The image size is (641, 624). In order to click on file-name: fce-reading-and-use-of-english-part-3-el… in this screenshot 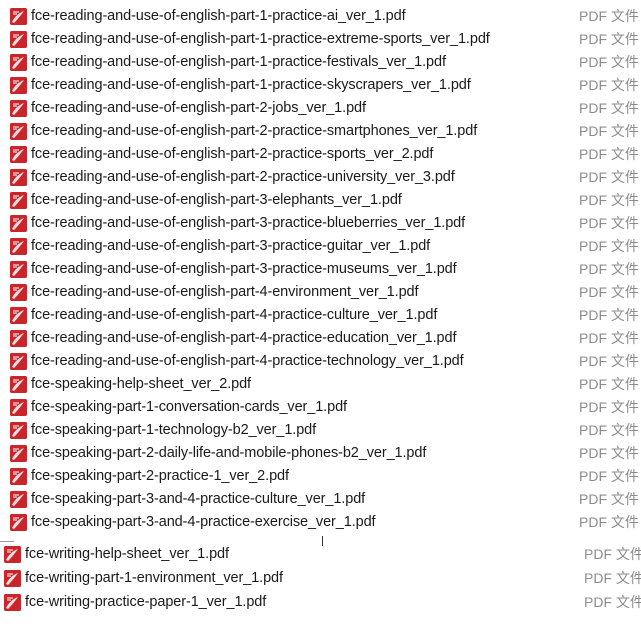, I will do `click(216, 200)`.